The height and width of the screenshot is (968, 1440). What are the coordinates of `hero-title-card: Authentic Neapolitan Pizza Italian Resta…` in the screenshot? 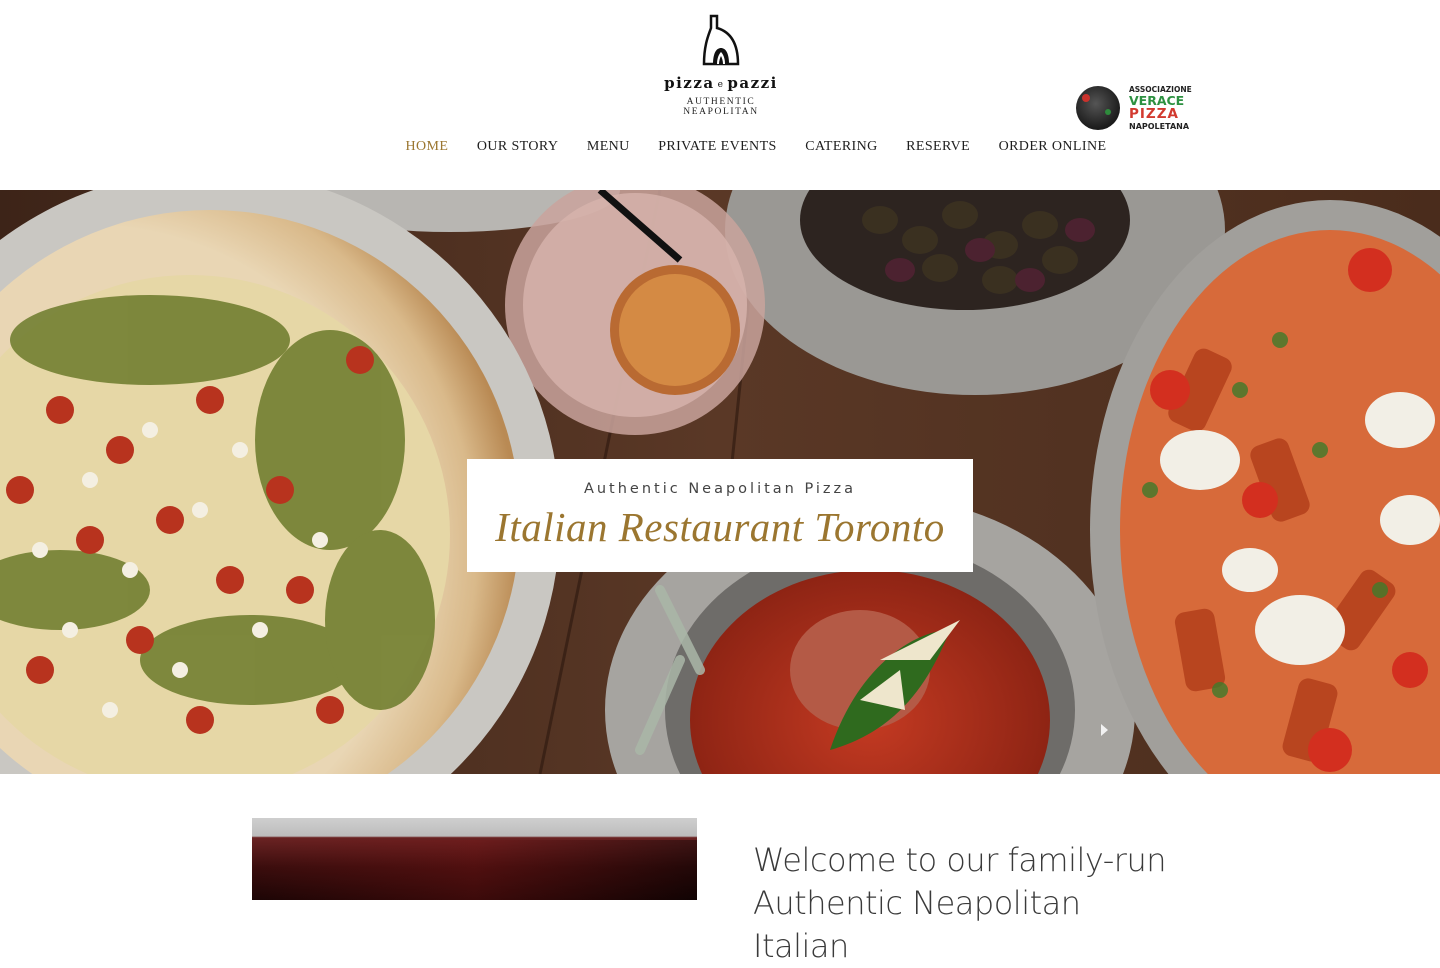 It's located at (720, 515).